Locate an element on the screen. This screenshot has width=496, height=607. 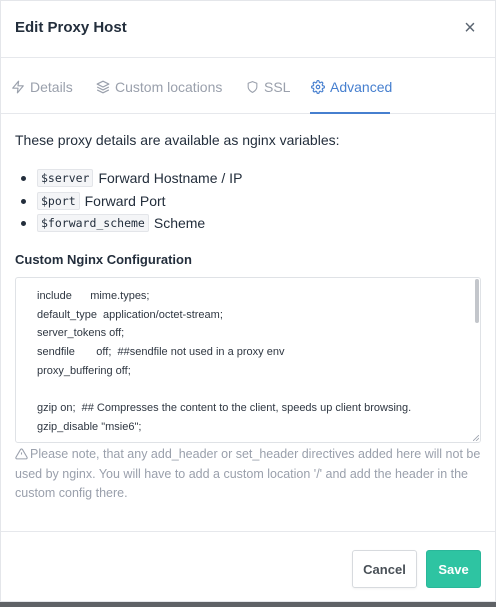
gear-icon is located at coordinates (318, 87).